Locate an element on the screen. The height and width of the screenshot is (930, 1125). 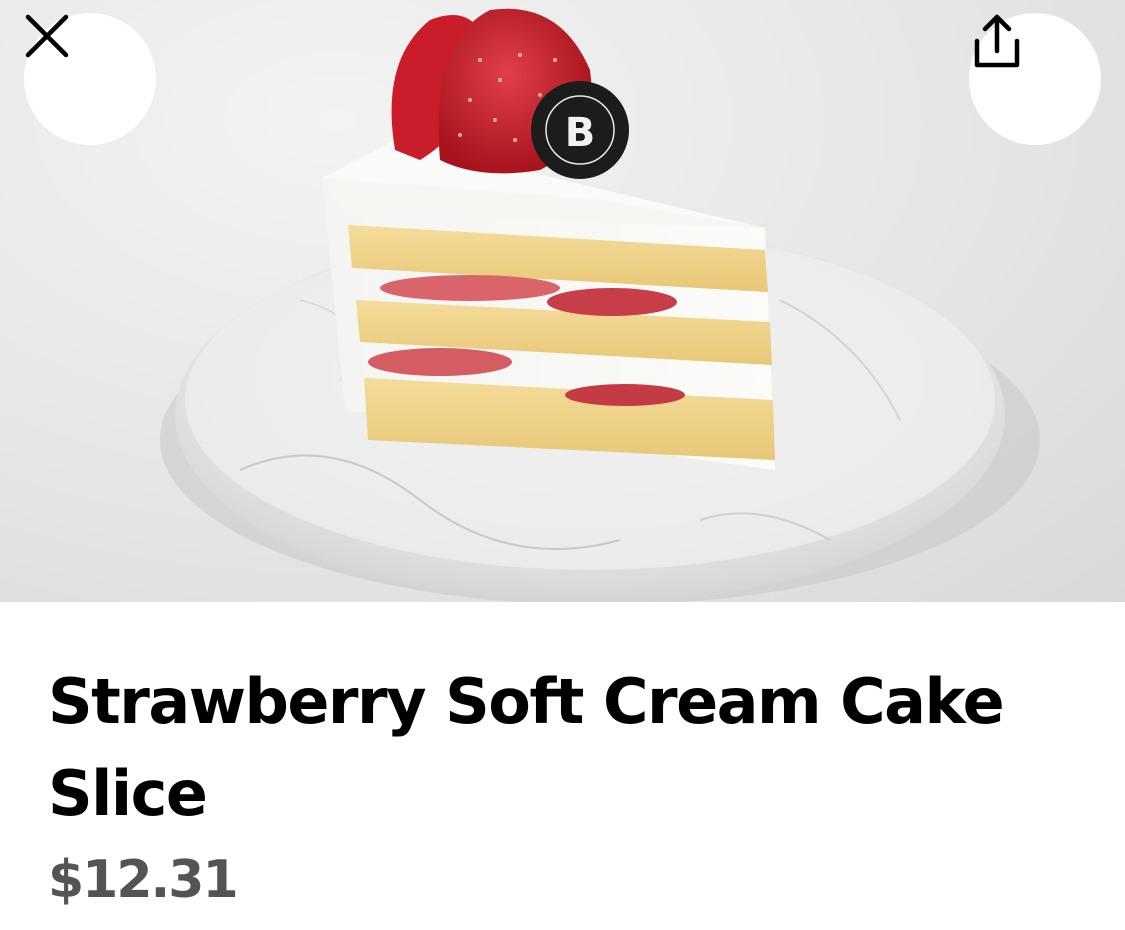
share-icon is located at coordinates (997, 41).